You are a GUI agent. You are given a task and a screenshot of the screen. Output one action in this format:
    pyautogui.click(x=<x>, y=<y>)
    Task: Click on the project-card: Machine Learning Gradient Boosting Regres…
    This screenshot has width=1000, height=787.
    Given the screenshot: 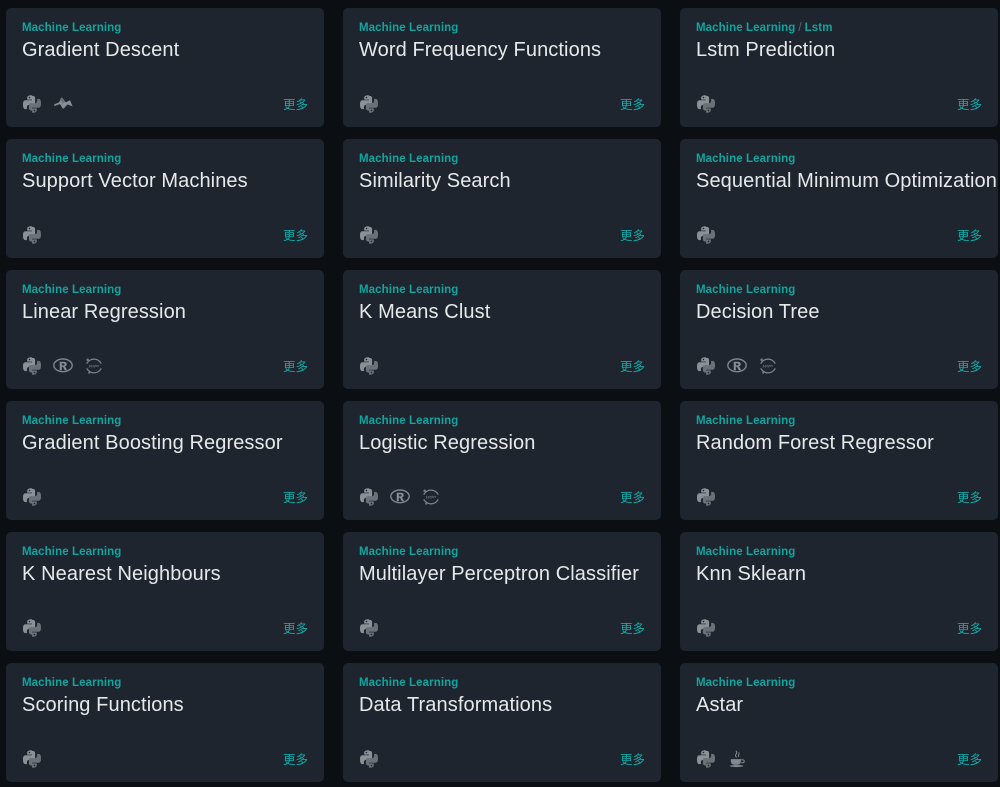 What is the action you would take?
    pyautogui.click(x=165, y=460)
    